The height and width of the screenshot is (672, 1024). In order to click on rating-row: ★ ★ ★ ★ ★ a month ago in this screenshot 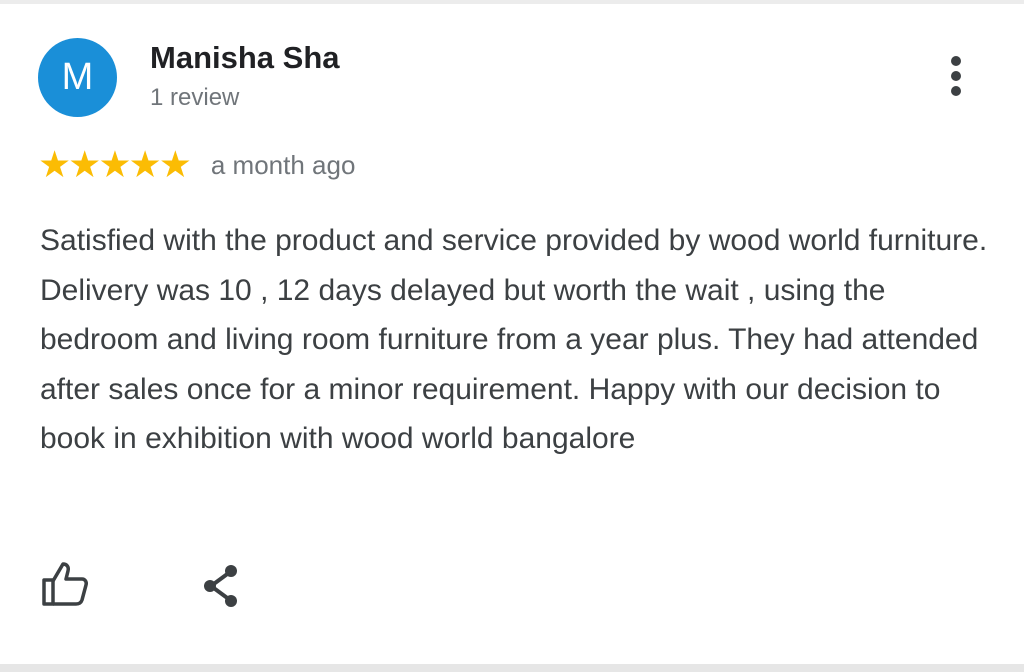, I will do `click(196, 165)`.